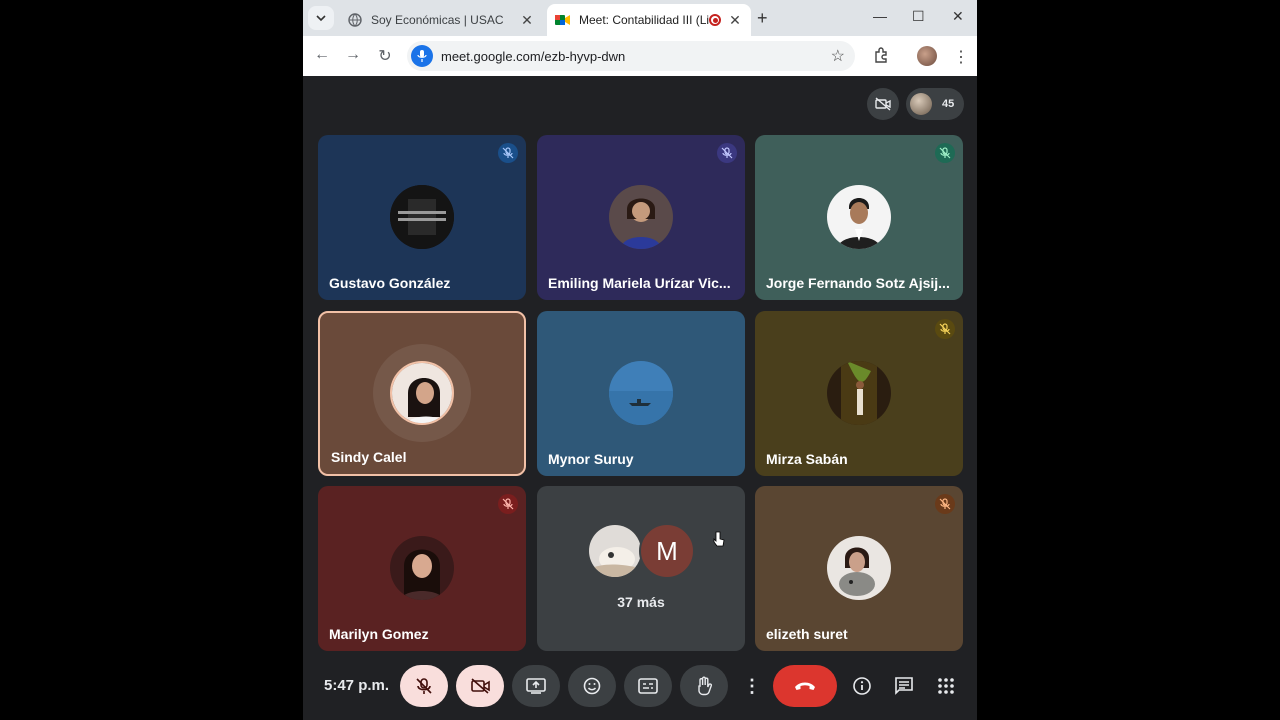 This screenshot has height=720, width=1280. I want to click on maximize-icon: ☐, so click(918, 16).